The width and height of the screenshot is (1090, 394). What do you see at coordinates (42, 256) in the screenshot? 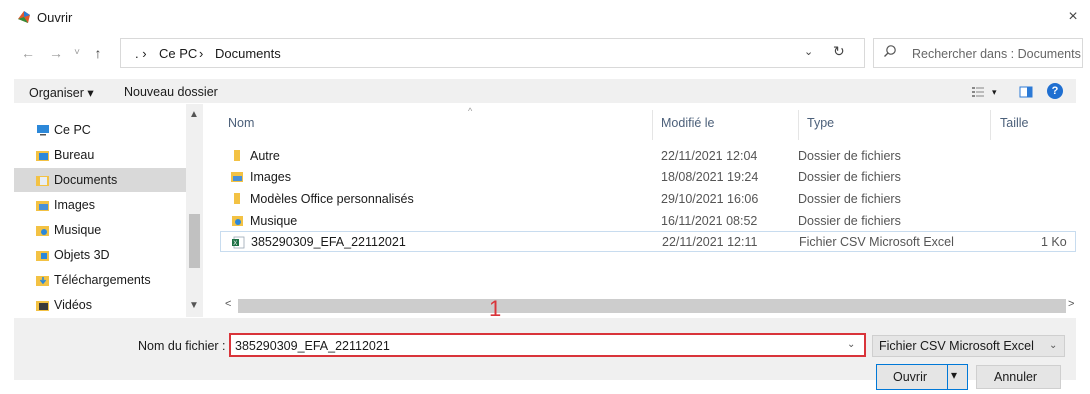
I see `3d-objects-folder-icon` at bounding box center [42, 256].